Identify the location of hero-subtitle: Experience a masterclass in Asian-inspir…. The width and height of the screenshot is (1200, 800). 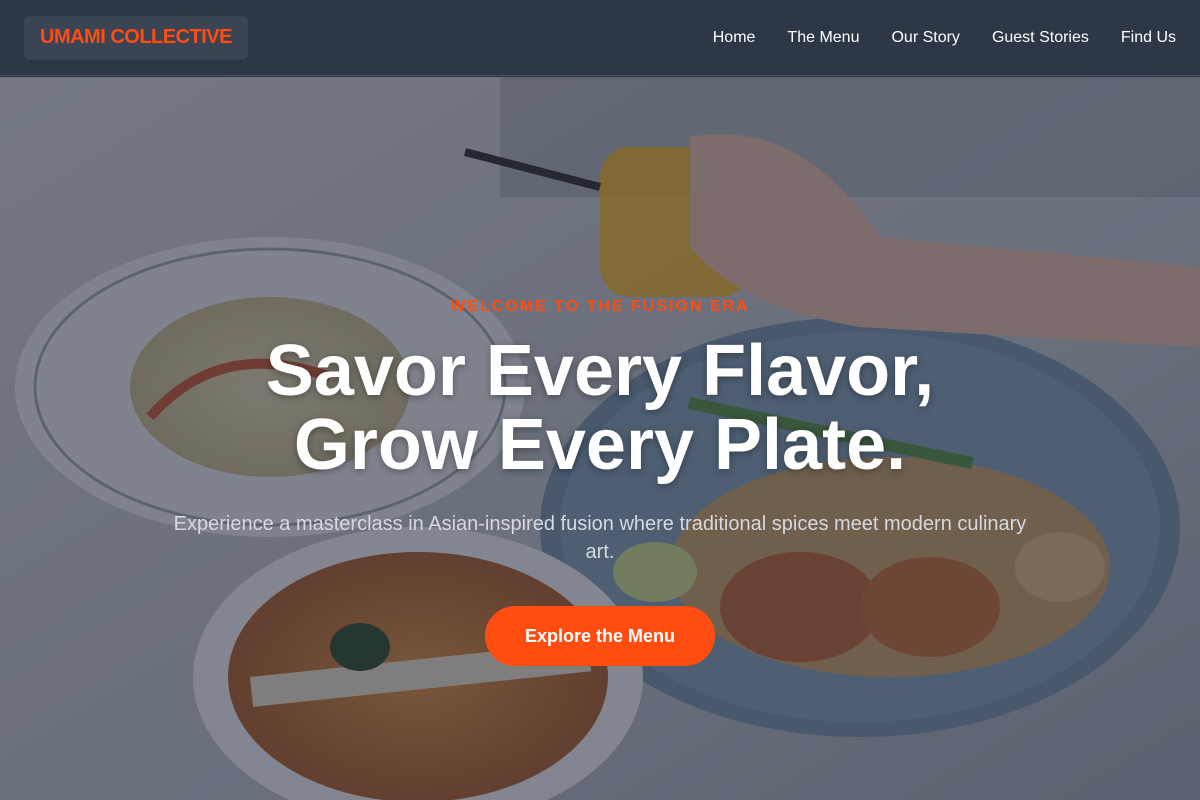
(600, 538).